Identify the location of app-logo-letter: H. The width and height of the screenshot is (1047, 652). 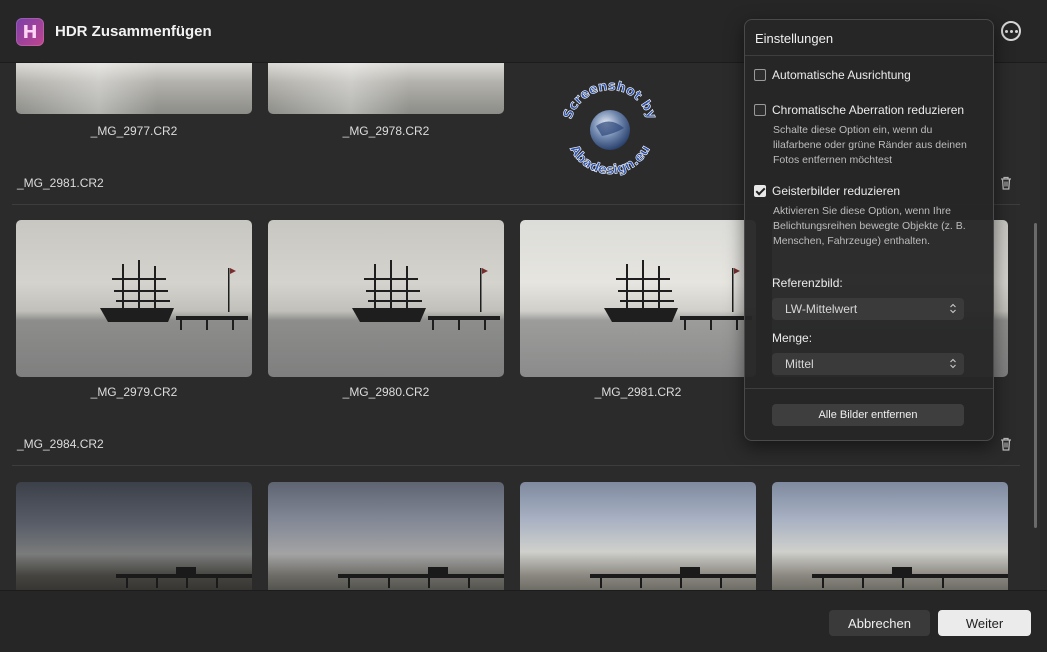
(30, 32).